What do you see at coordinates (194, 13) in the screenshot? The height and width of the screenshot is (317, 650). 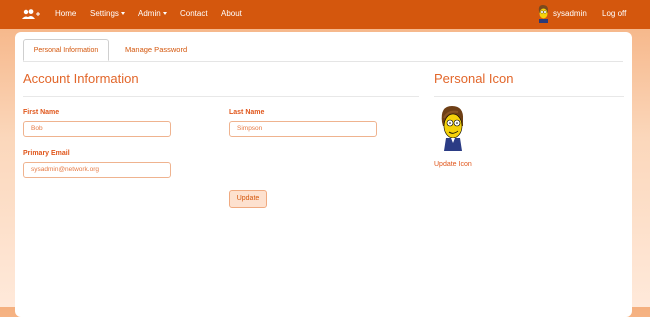 I see `nav-contact: Contact` at bounding box center [194, 13].